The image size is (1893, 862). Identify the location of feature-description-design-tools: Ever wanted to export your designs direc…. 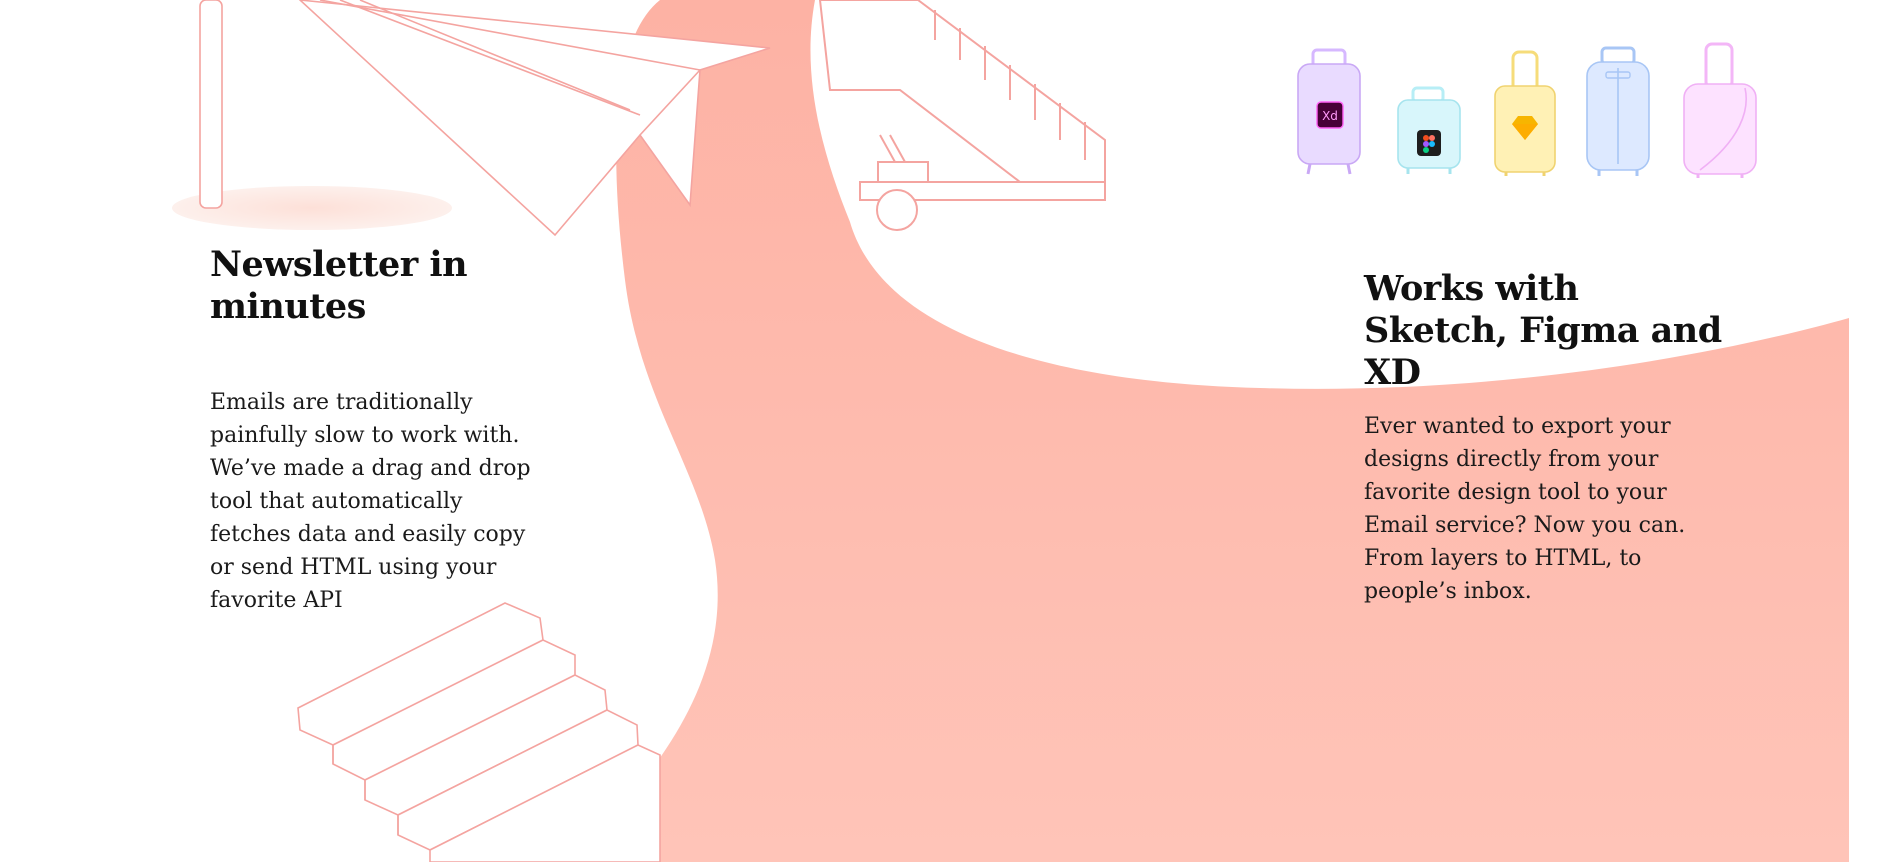
(1525, 509).